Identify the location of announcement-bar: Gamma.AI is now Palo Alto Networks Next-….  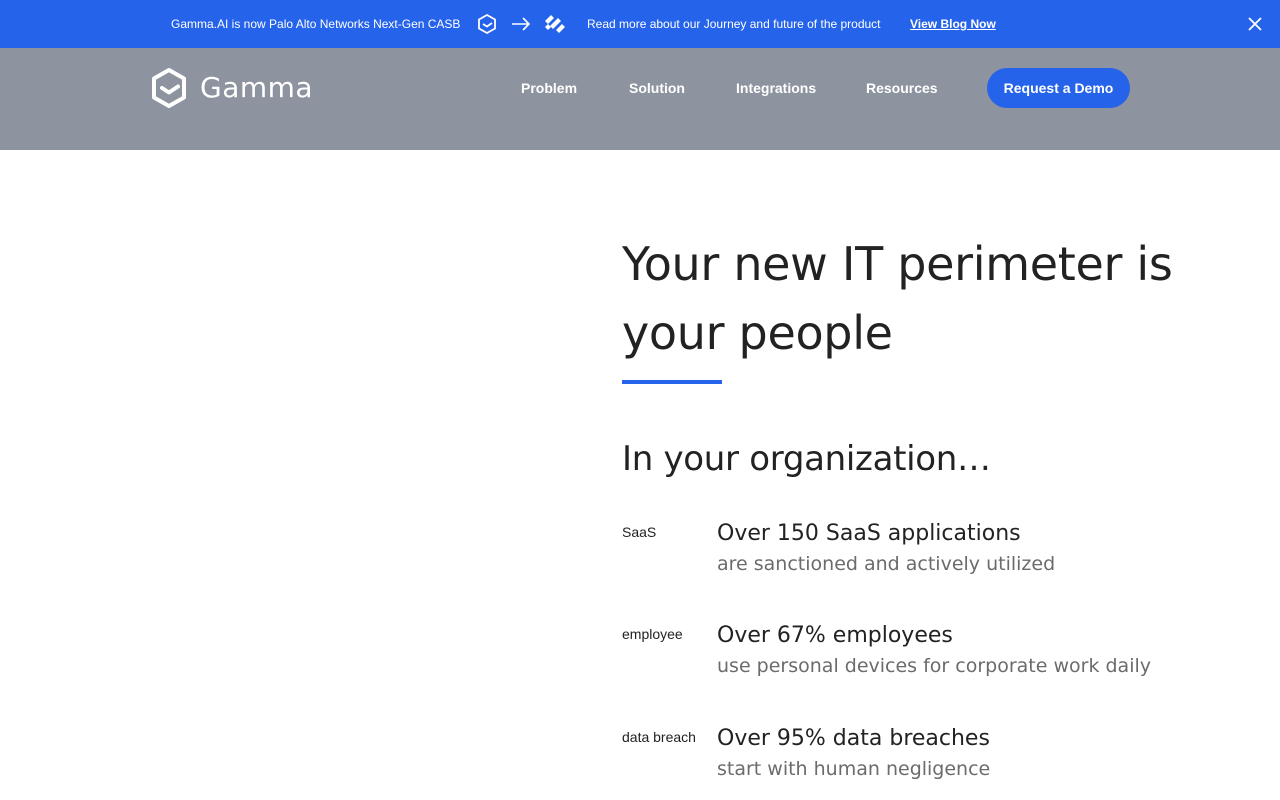
(640, 24).